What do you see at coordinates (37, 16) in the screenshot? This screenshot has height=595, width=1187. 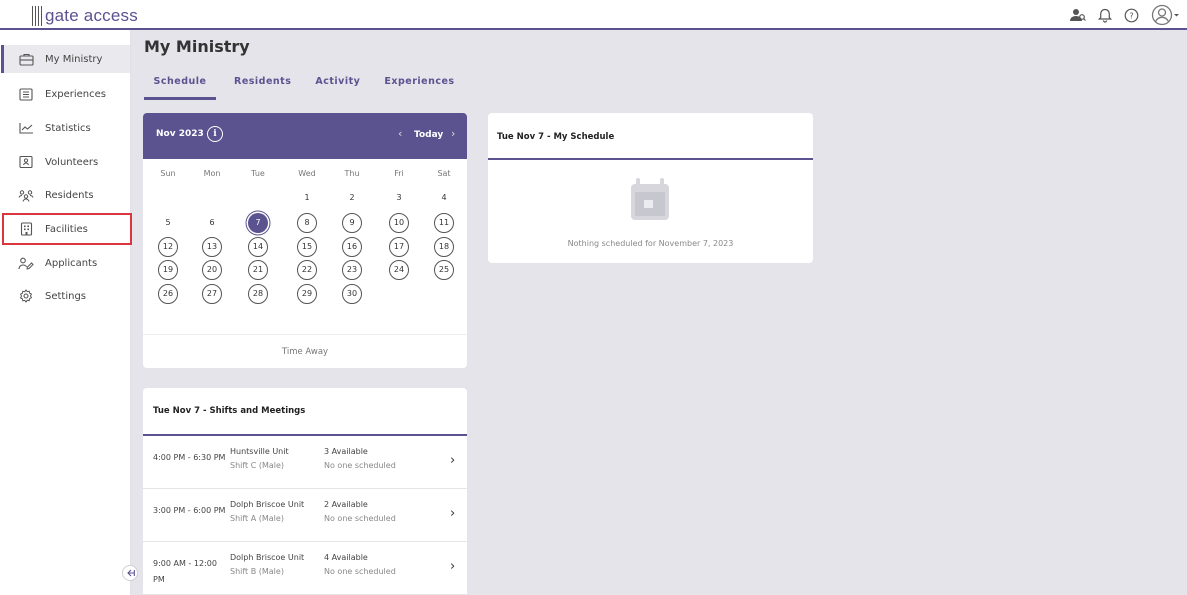 I see `logo-bars-icon` at bounding box center [37, 16].